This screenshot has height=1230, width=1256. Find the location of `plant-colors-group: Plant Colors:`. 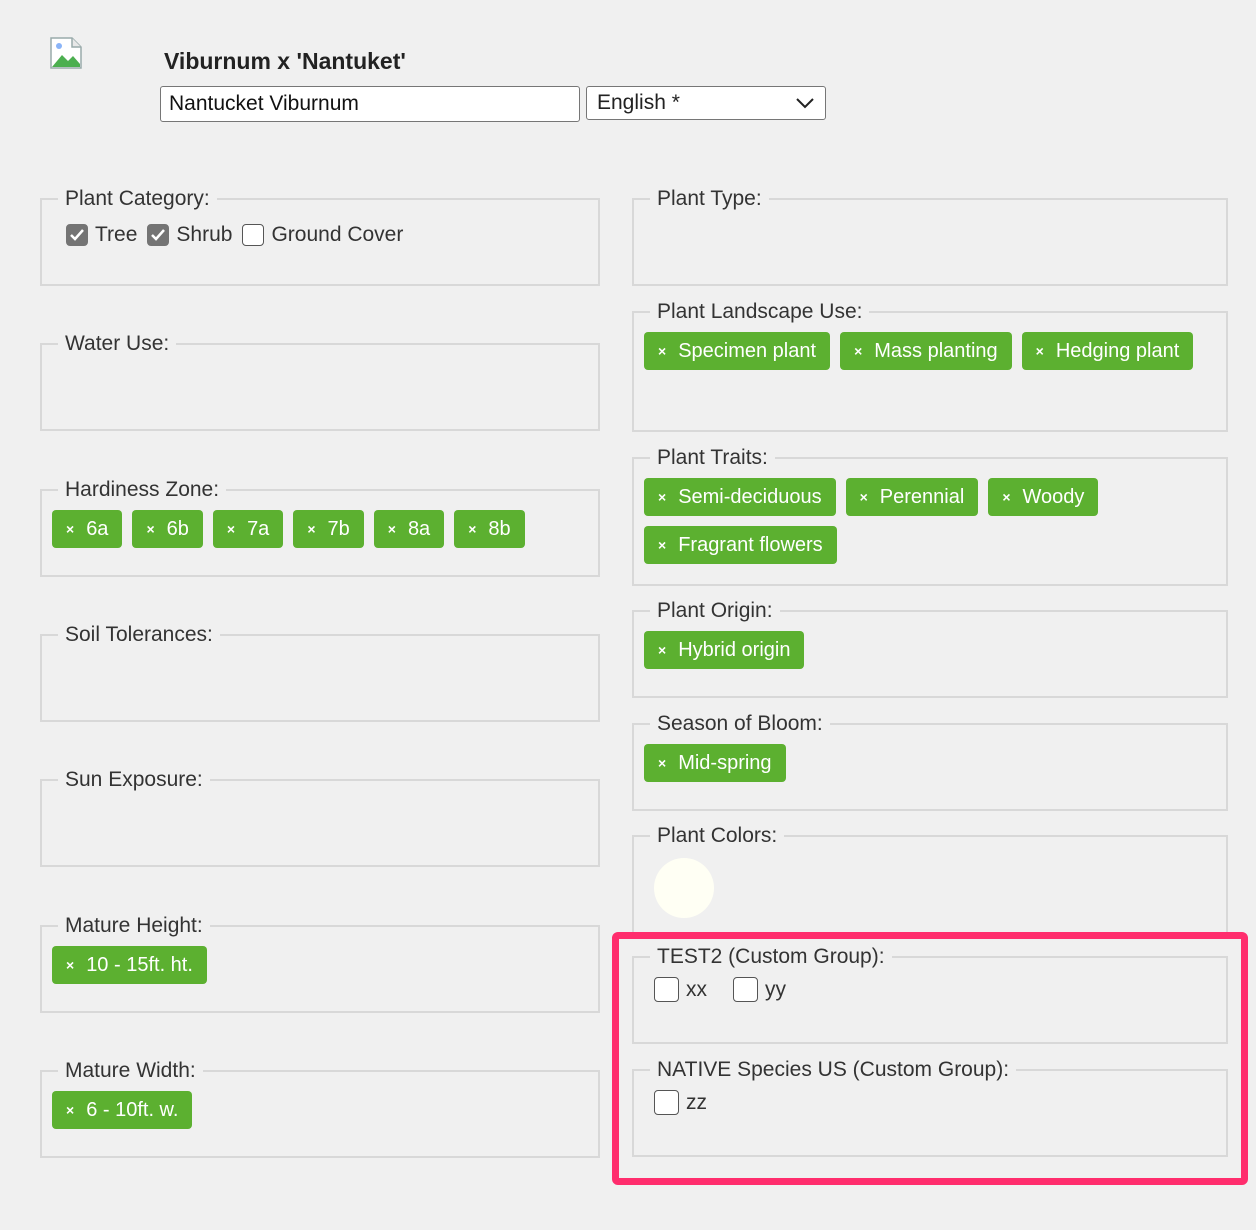

plant-colors-group: Plant Colors: is located at coordinates (930, 881).